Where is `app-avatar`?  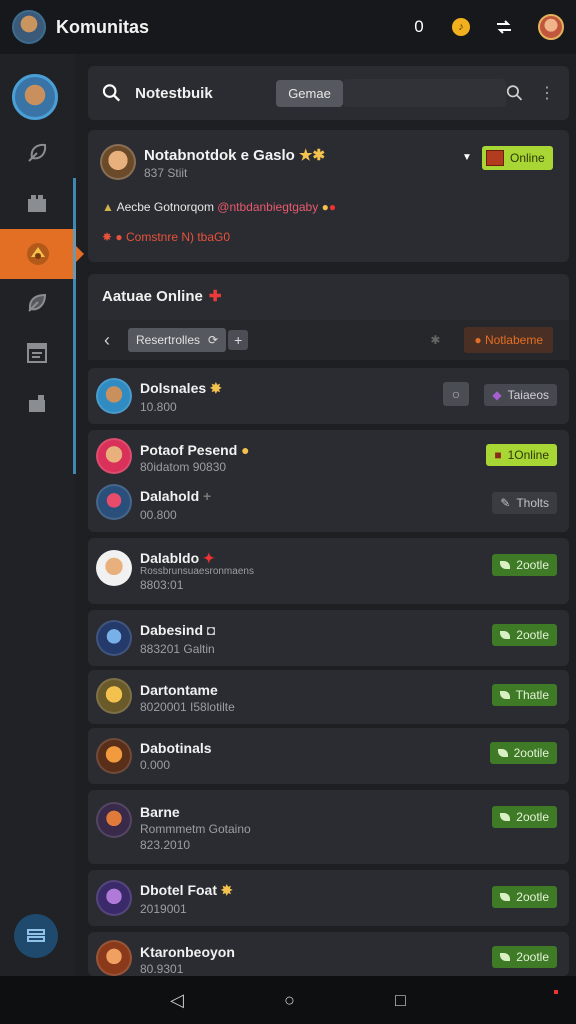
app-avatar is located at coordinates (29, 27).